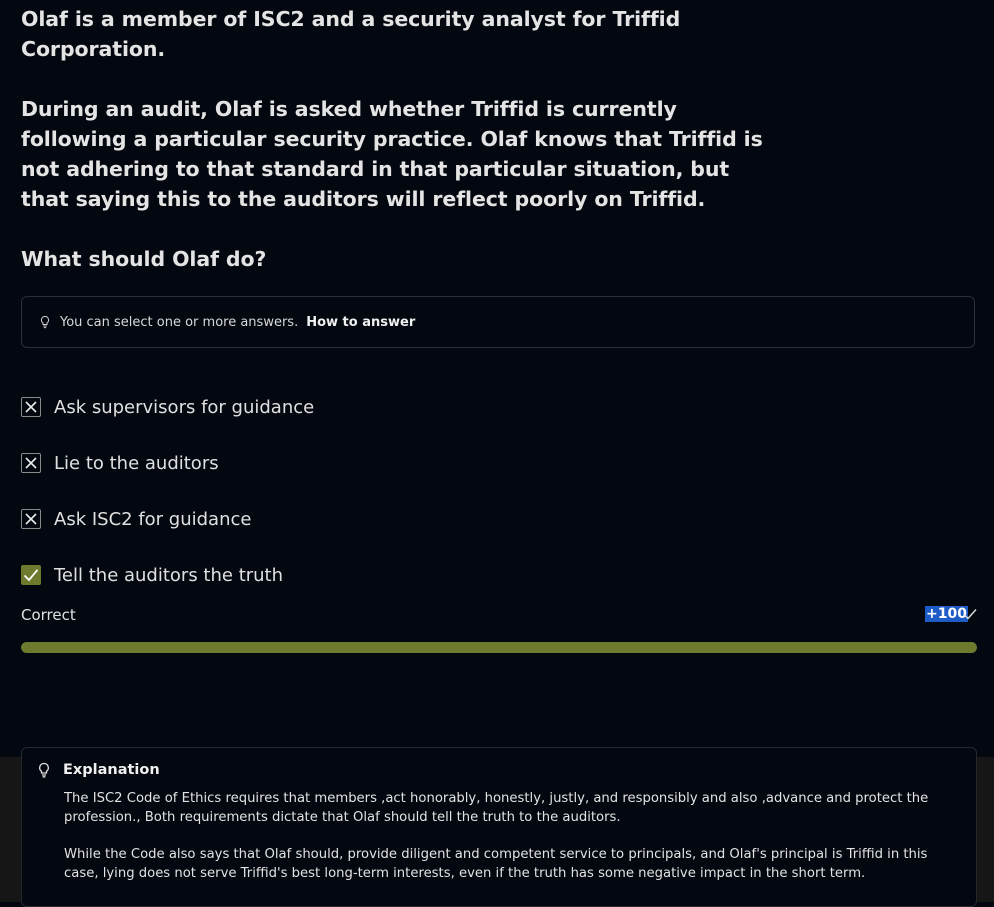  What do you see at coordinates (179, 322) in the screenshot?
I see `hint-text: You can select one or more answers.` at bounding box center [179, 322].